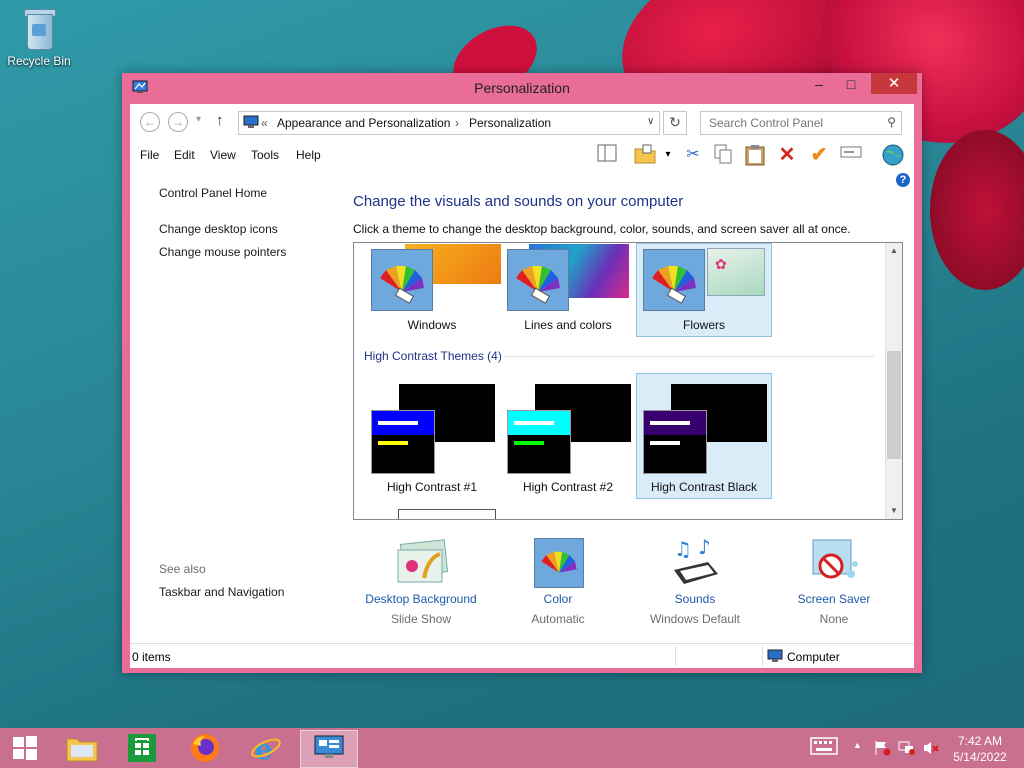 The width and height of the screenshot is (1024, 768). I want to click on close-button: ✕, so click(894, 83).